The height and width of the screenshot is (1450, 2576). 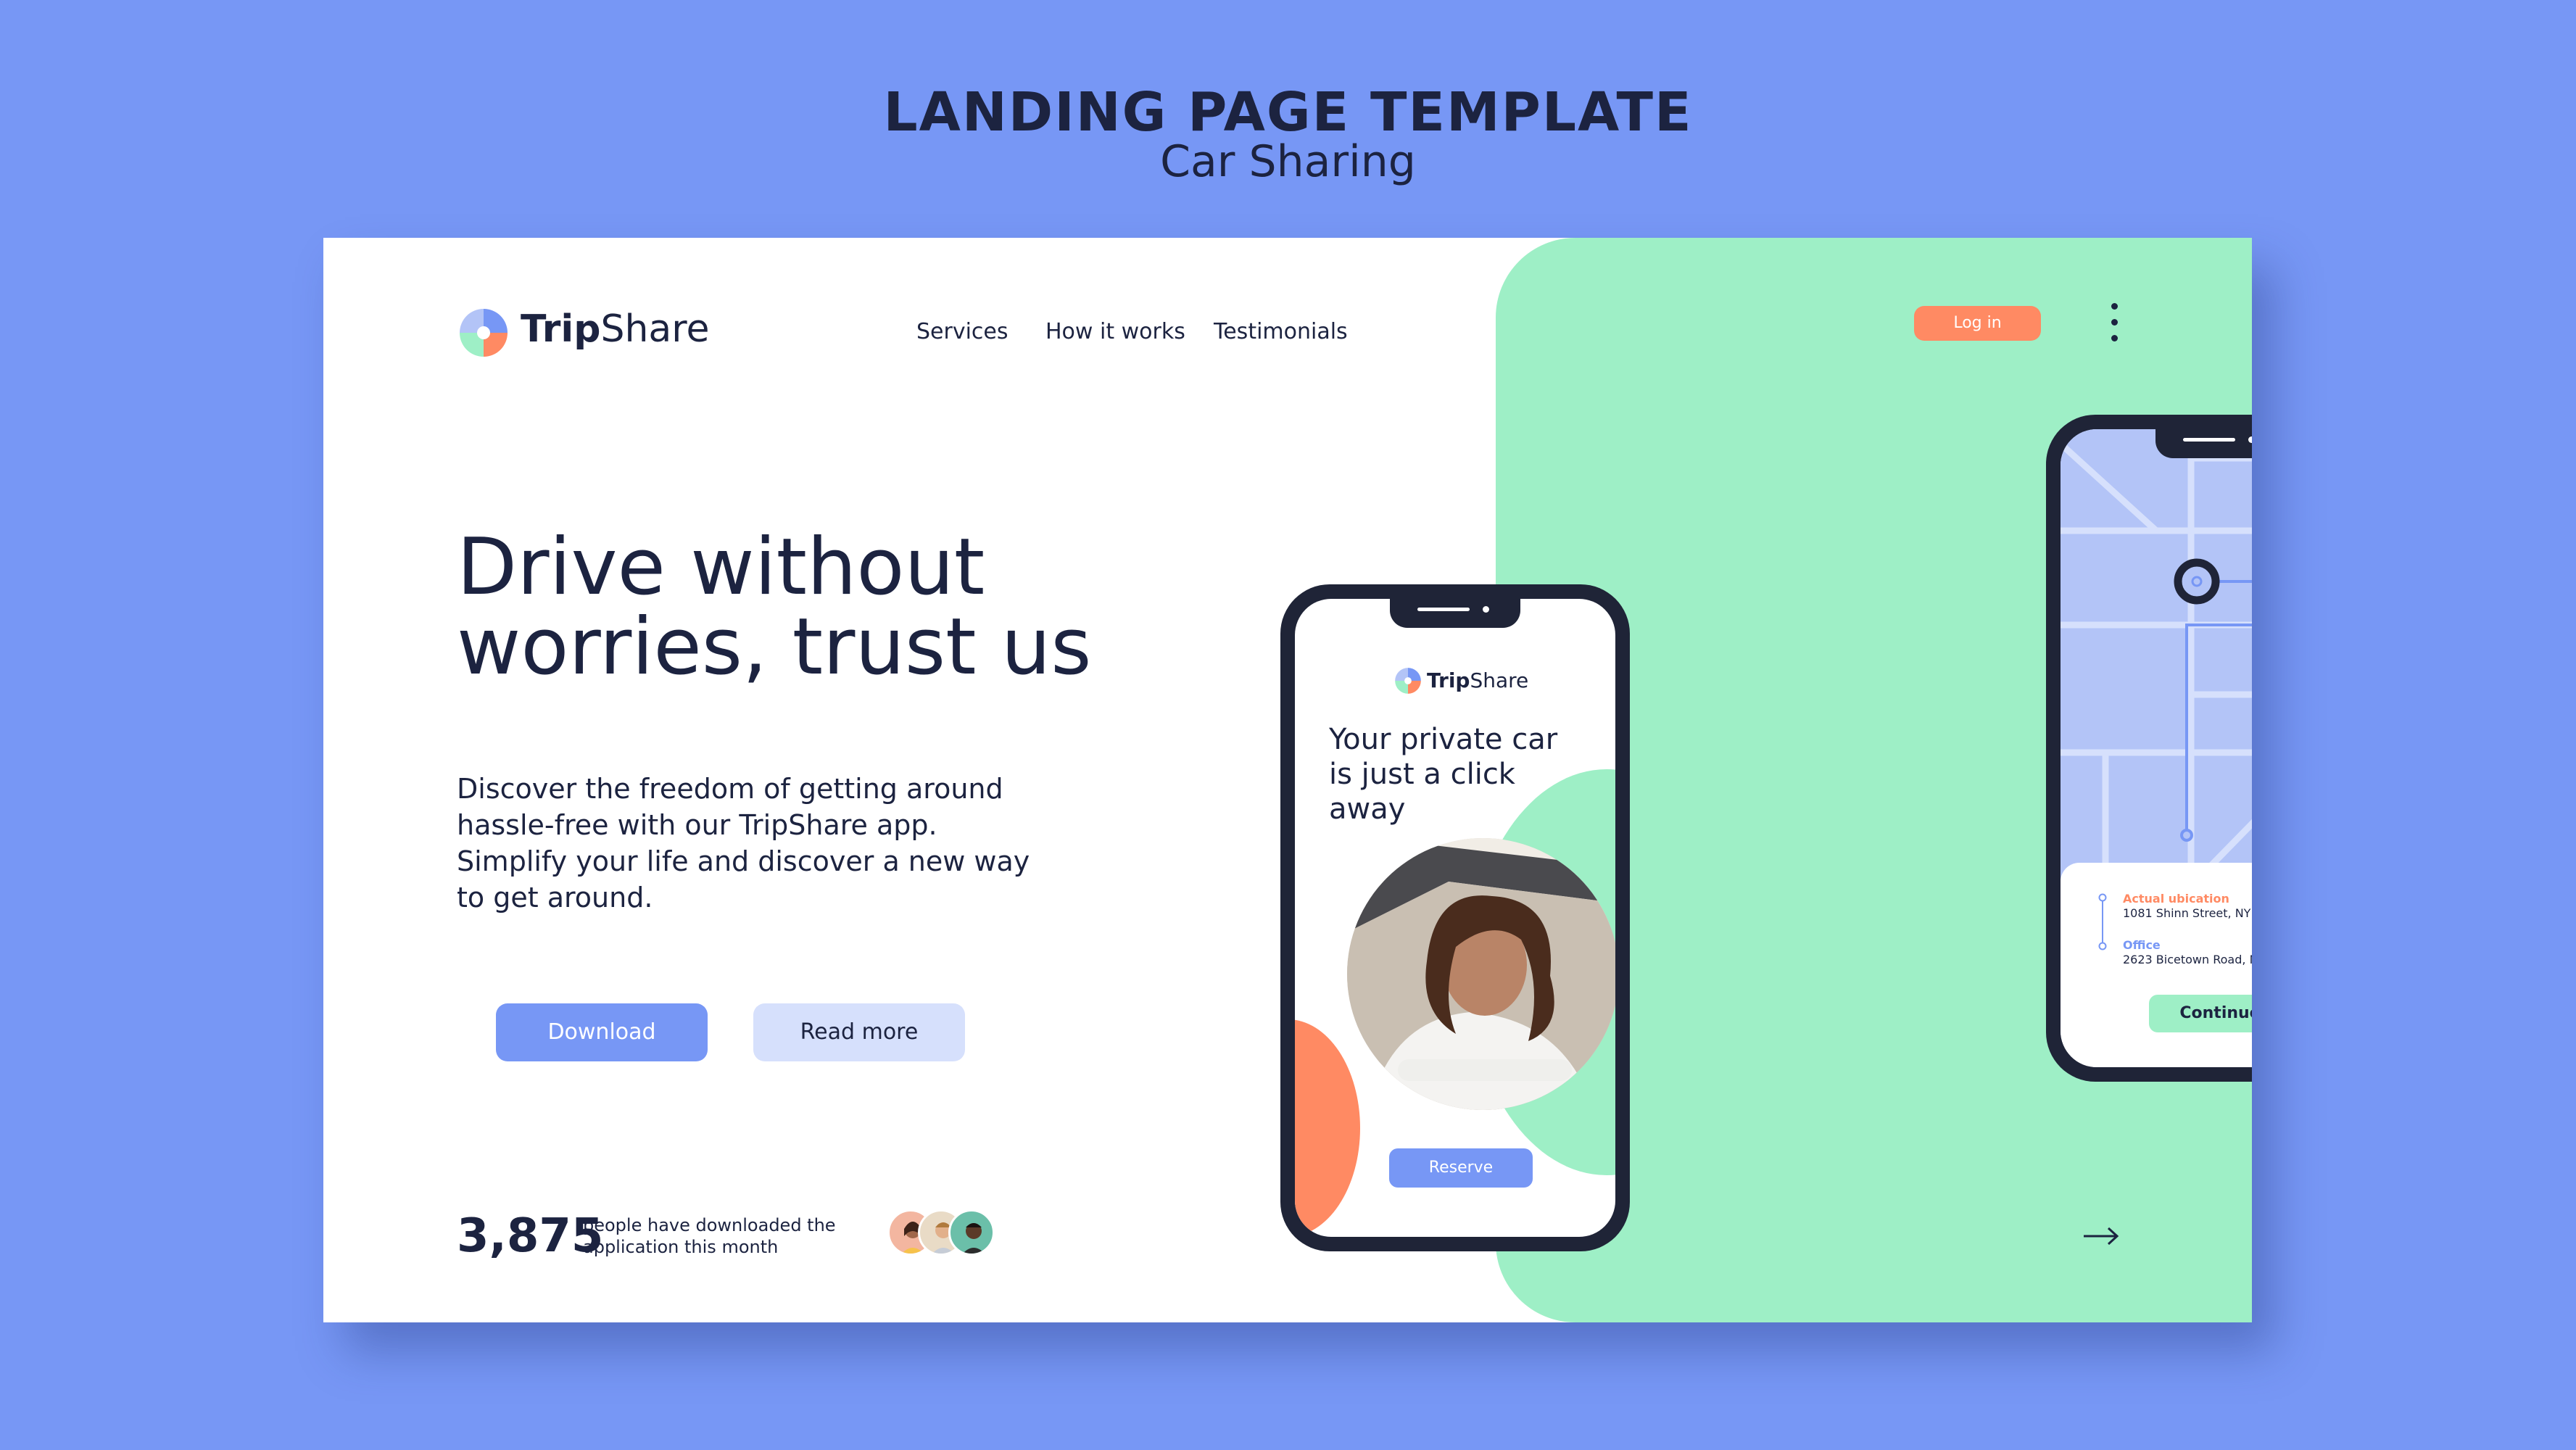 What do you see at coordinates (942, 1233) in the screenshot?
I see `user-avatars` at bounding box center [942, 1233].